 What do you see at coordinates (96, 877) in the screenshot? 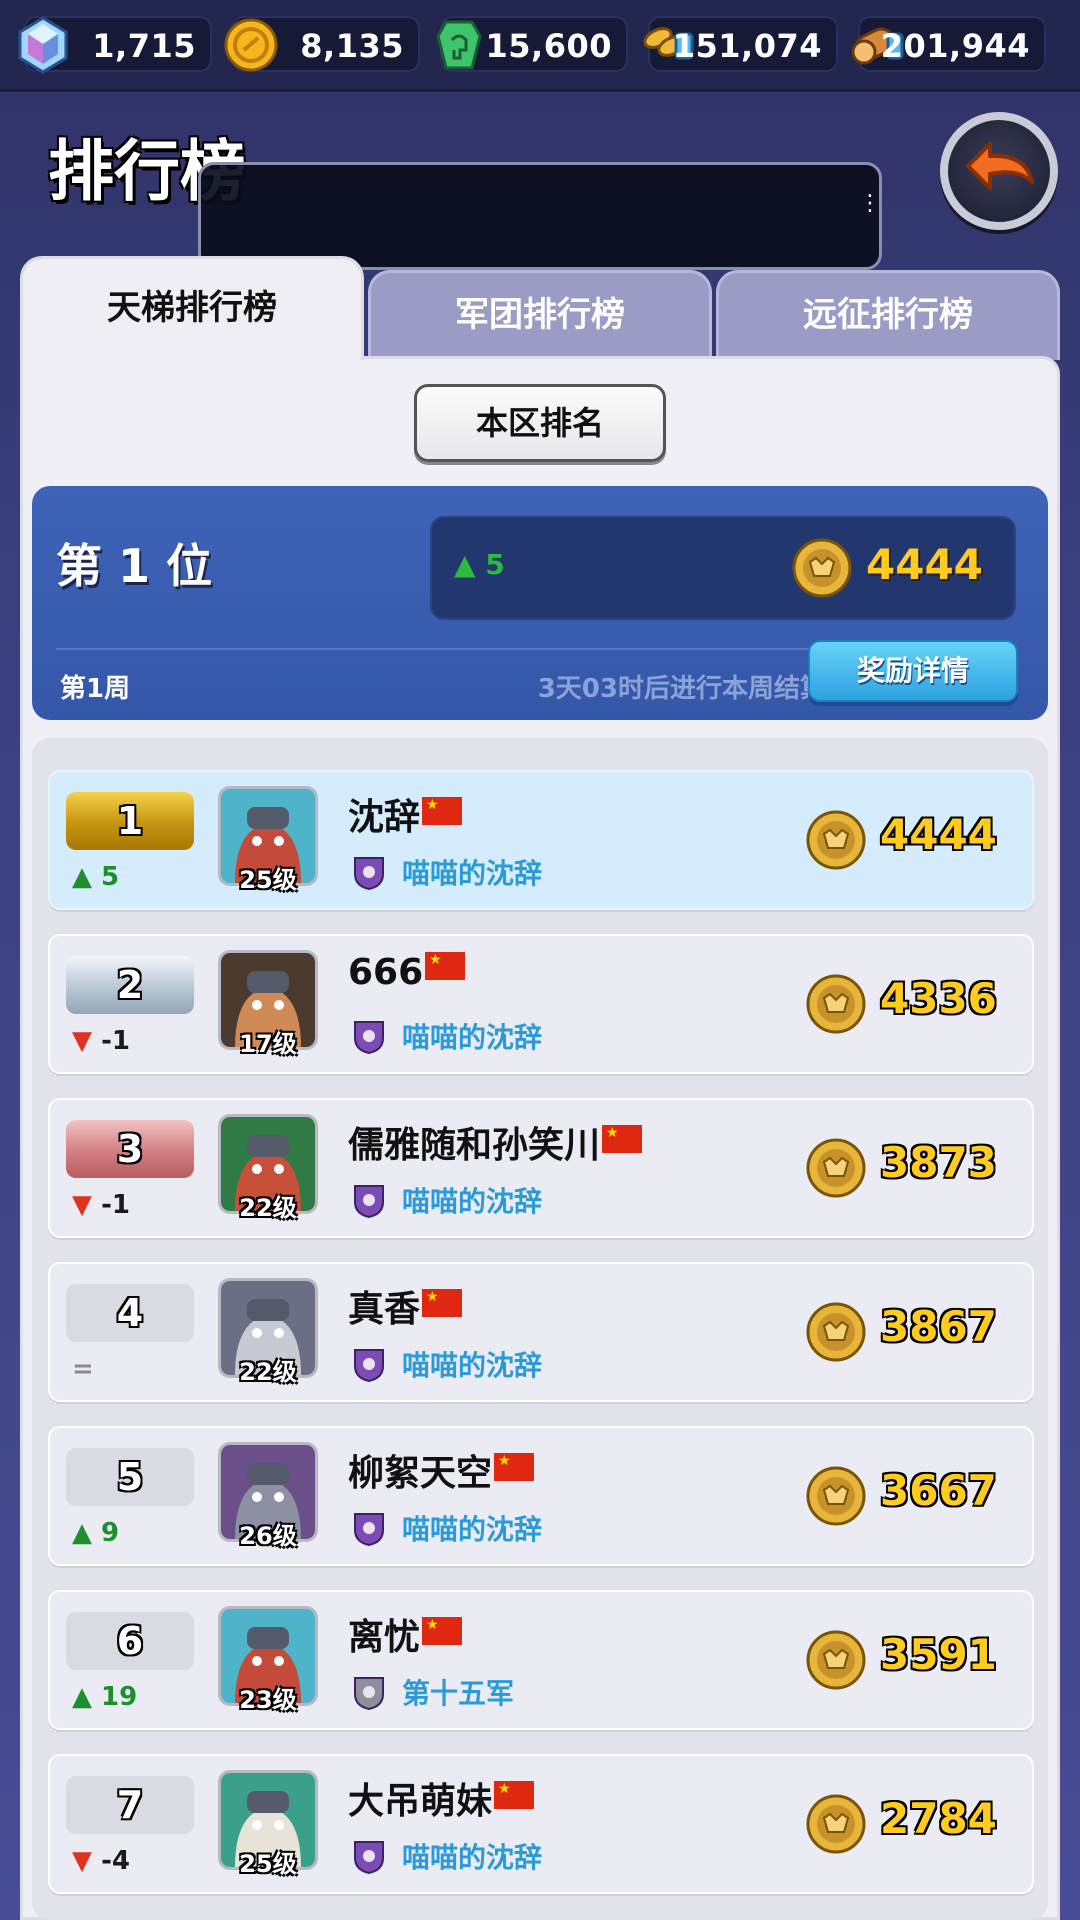
I see `rank-change: ▲ 5` at bounding box center [96, 877].